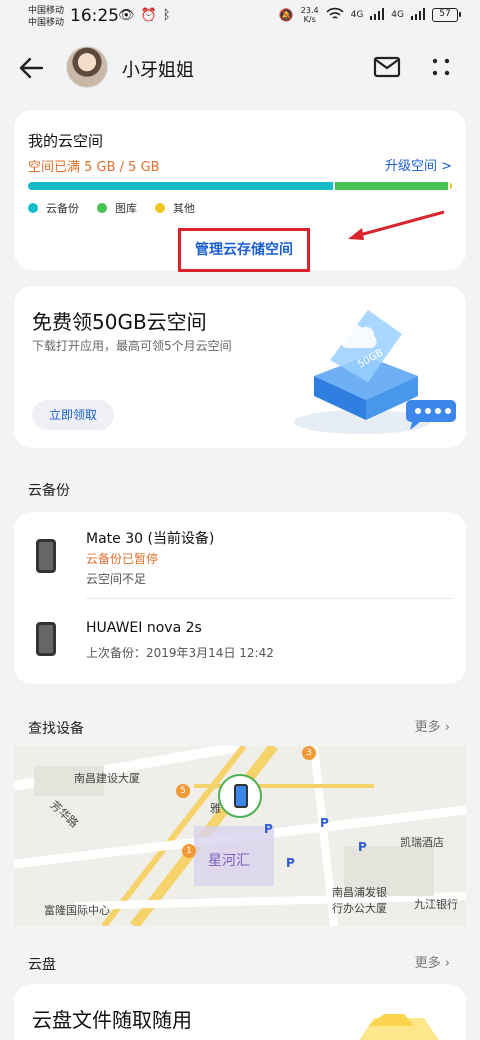 This screenshot has height=1040, width=480. What do you see at coordinates (396, 225) in the screenshot?
I see `annotation-arrow-icon` at bounding box center [396, 225].